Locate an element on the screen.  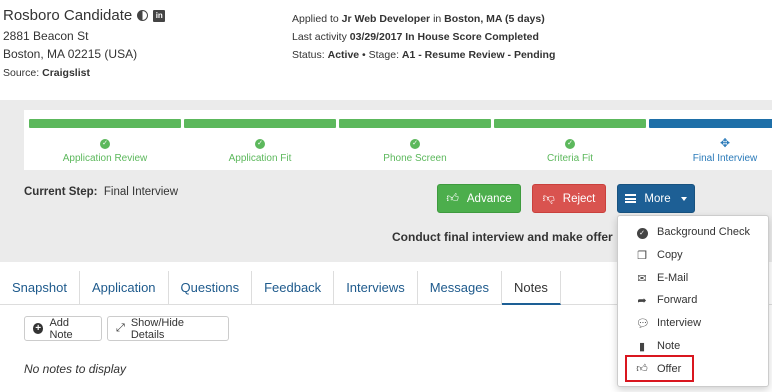
copy-icon: ❐ is located at coordinates (642, 255).